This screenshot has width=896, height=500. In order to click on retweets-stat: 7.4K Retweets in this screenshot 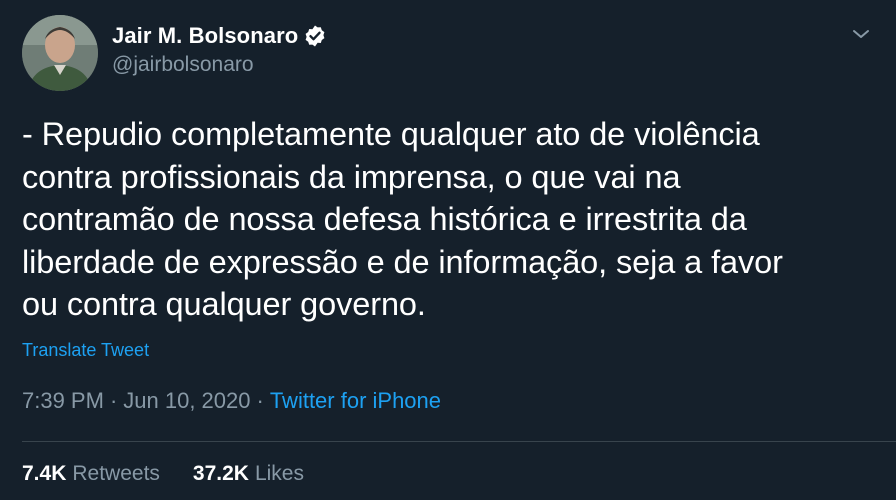, I will do `click(91, 474)`.